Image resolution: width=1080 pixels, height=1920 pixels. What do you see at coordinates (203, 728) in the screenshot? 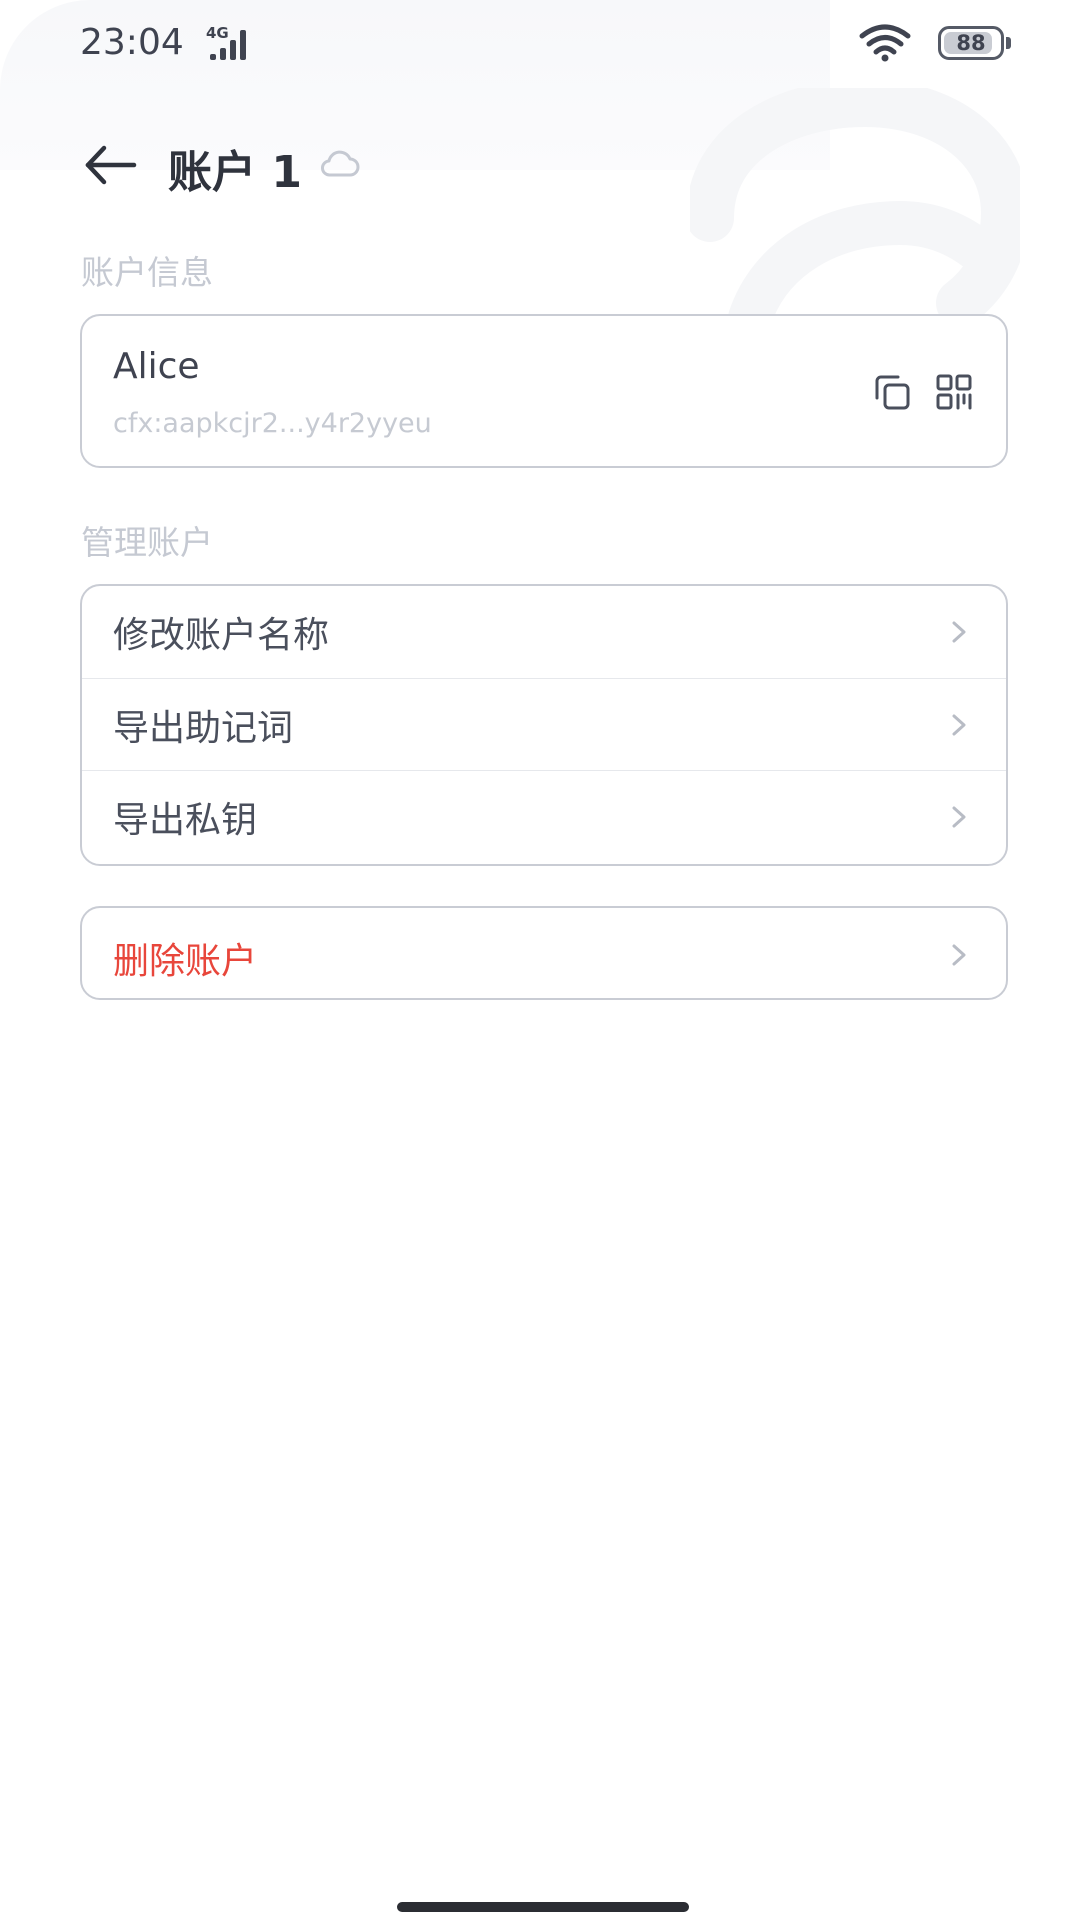
I see `export-mnemonic-label: 导出助记词` at bounding box center [203, 728].